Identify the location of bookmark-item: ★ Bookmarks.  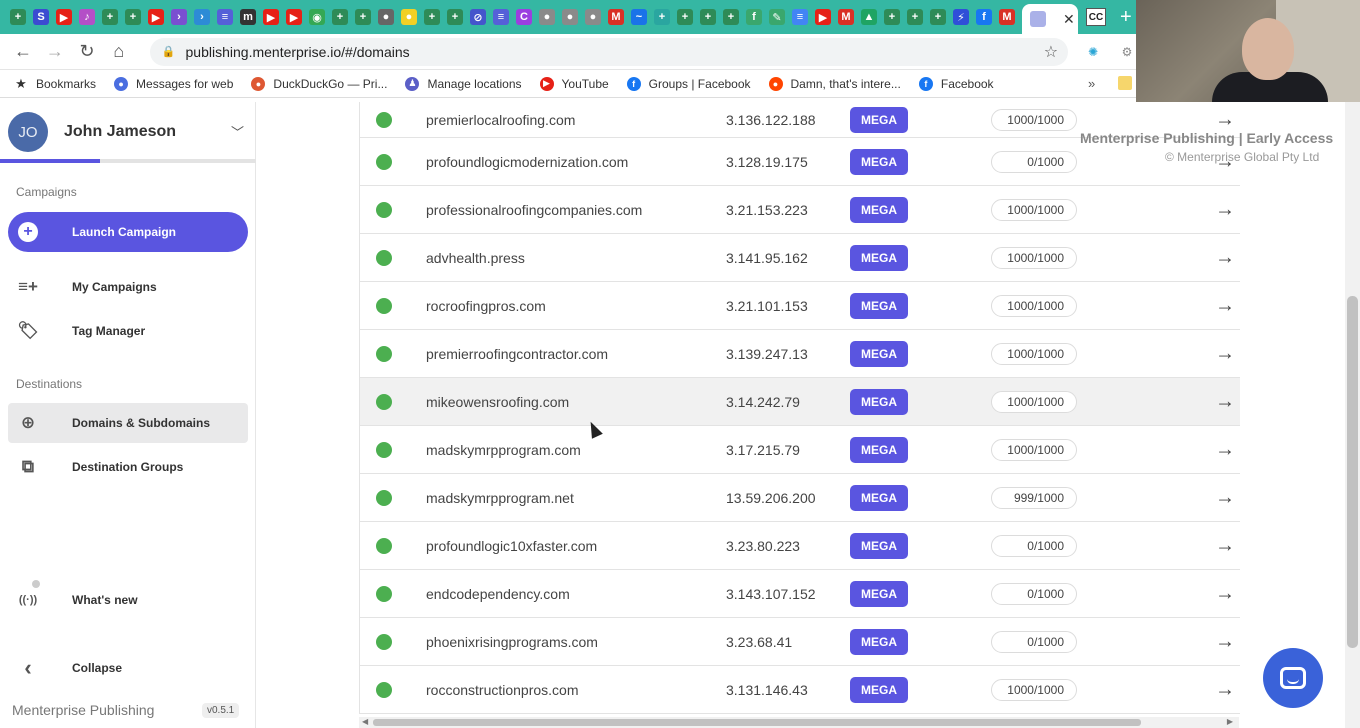
(55, 83).